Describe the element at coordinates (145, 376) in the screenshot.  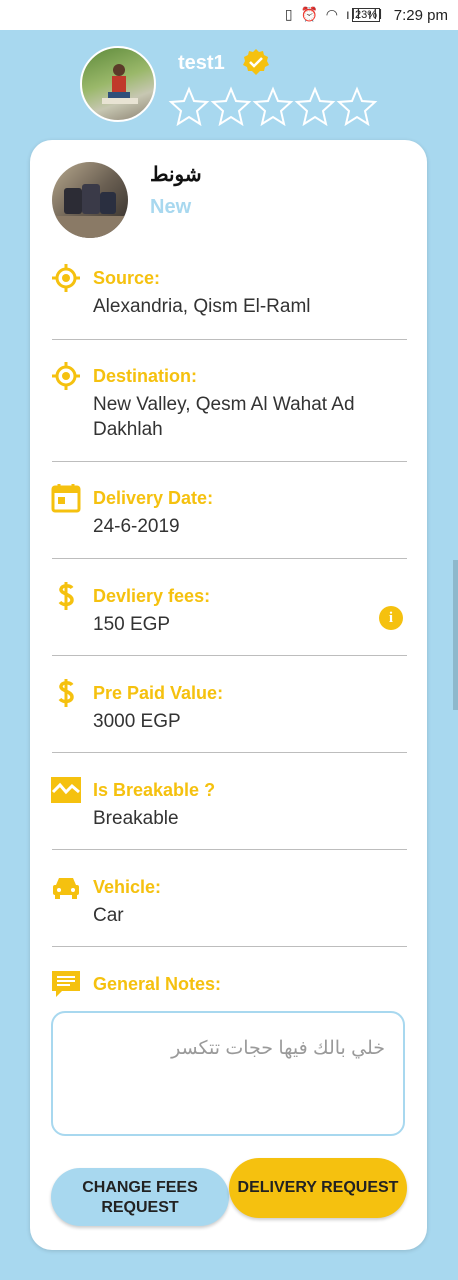
I see `destination-label: Destination:` at that location.